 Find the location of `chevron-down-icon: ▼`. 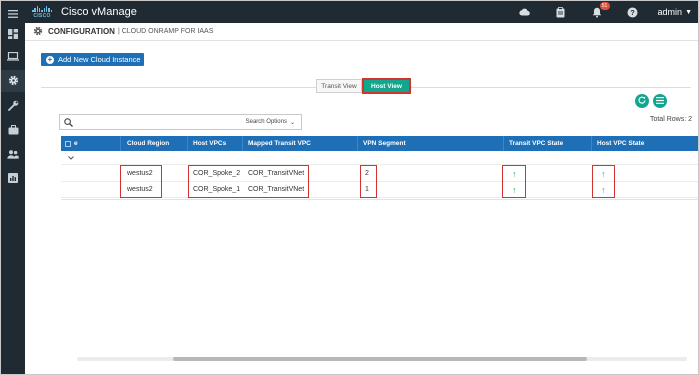

chevron-down-icon: ▼ is located at coordinates (688, 12).